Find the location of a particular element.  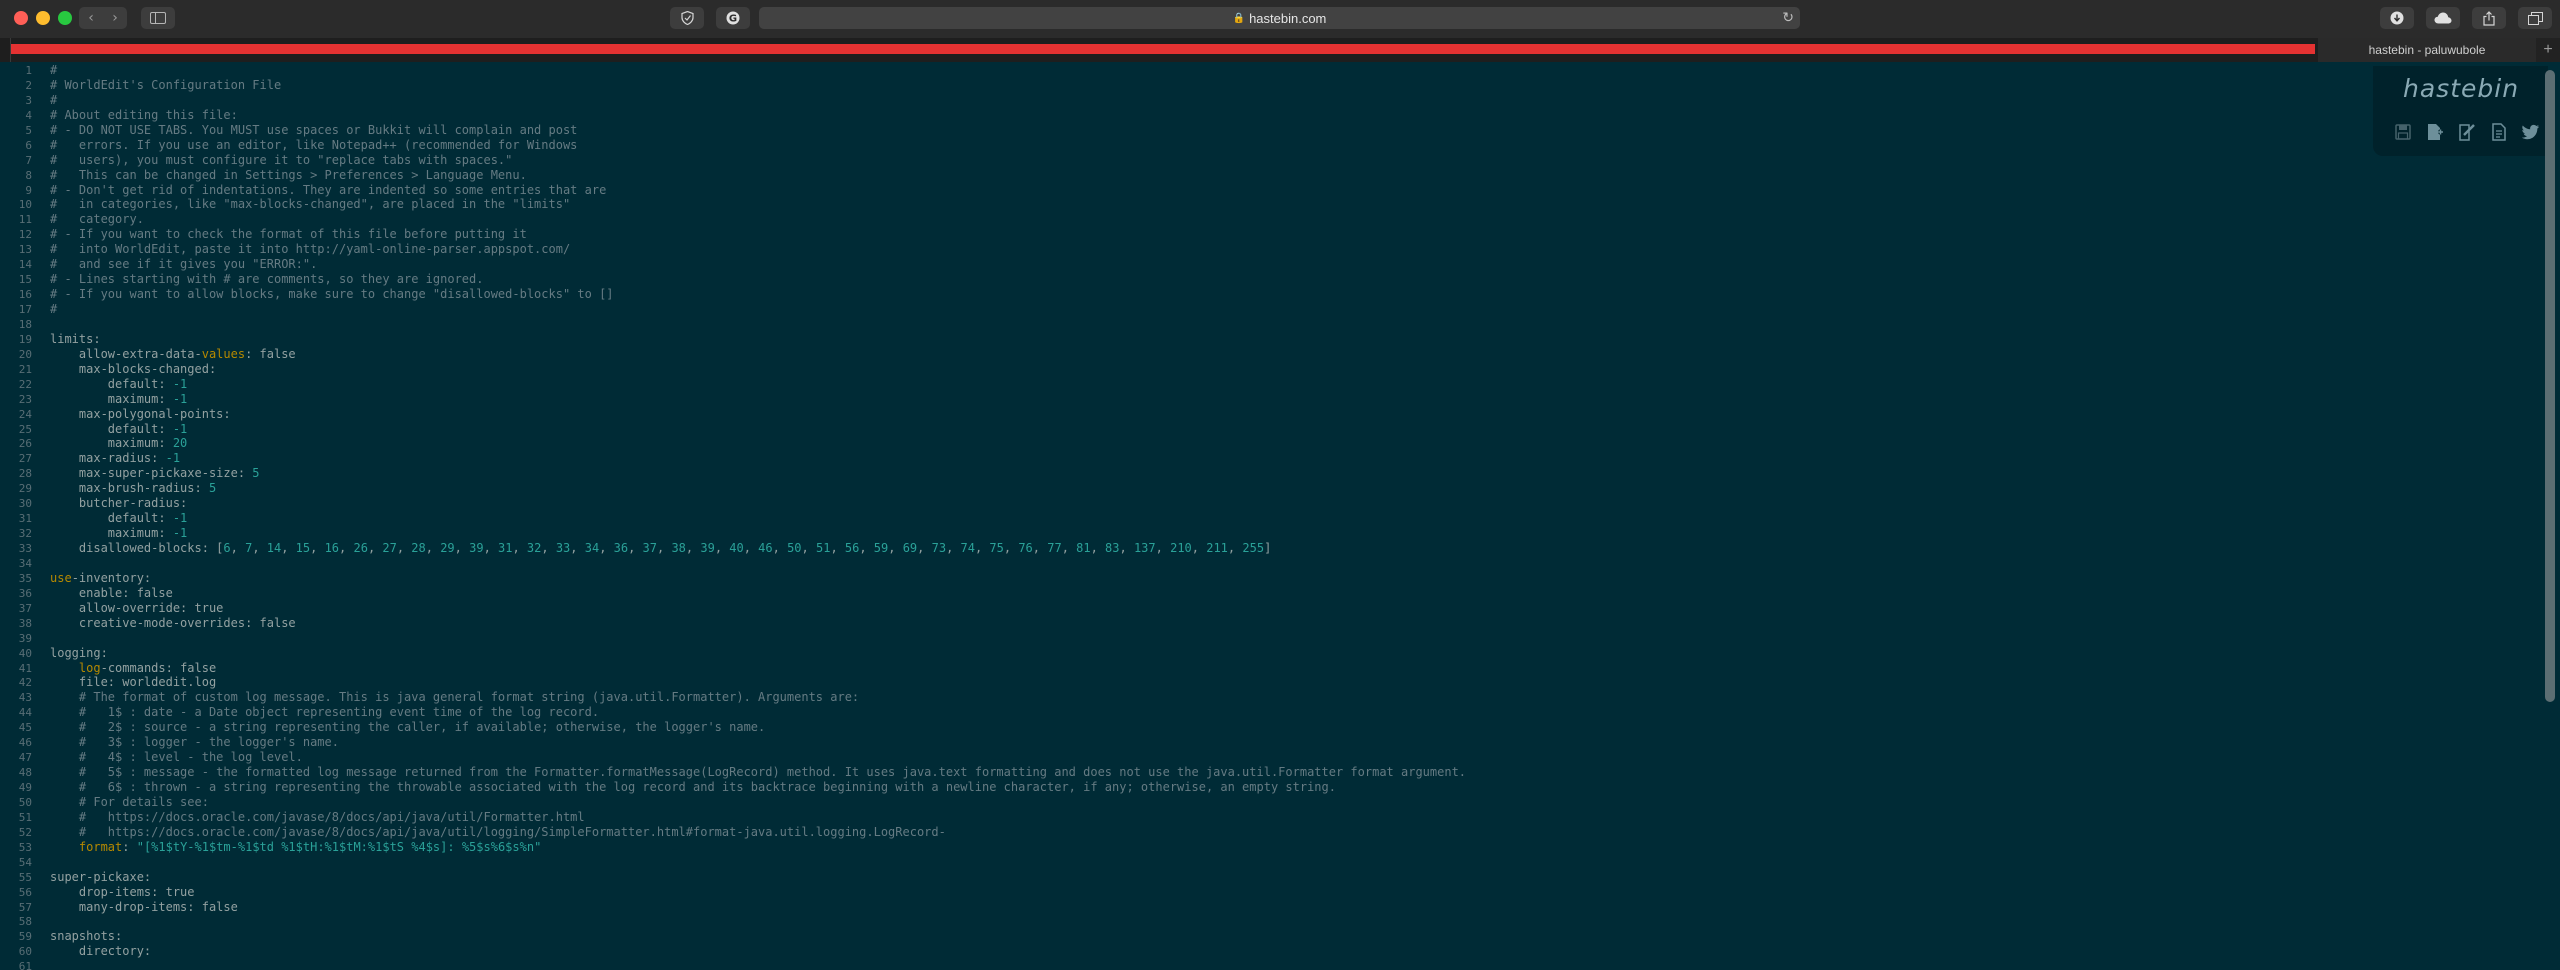

line-number: 58 is located at coordinates (25, 922).